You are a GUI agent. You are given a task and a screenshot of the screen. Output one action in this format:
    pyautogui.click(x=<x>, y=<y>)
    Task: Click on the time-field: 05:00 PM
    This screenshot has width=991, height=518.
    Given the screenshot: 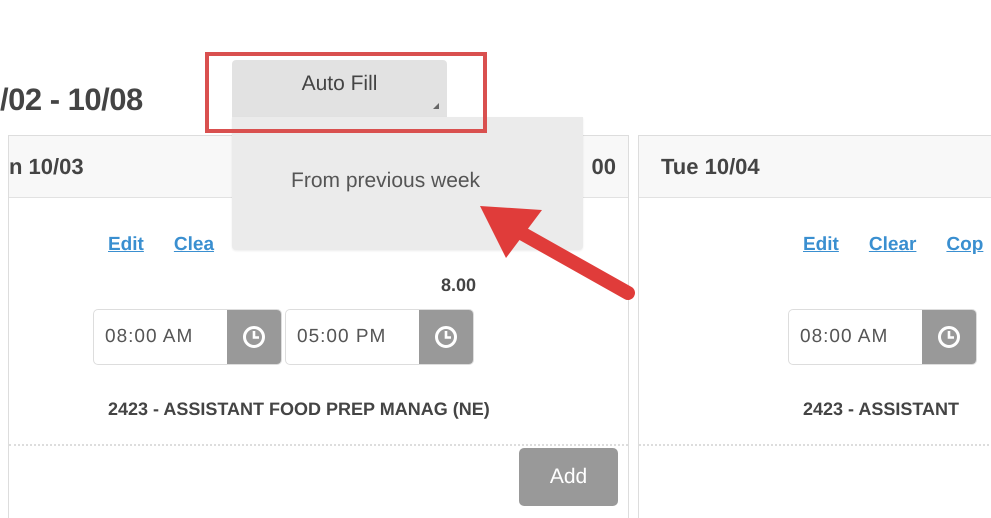 What is the action you would take?
    pyautogui.click(x=379, y=337)
    